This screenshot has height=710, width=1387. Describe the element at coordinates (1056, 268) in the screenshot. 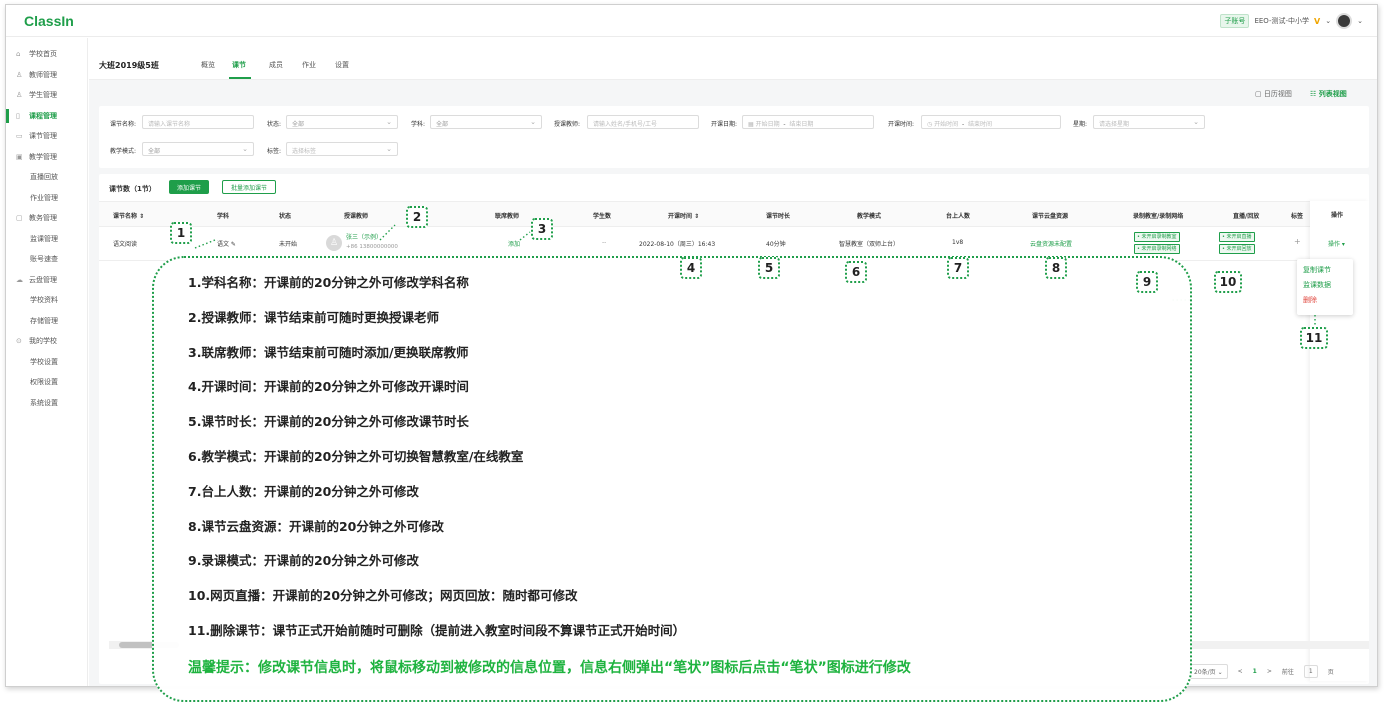

I see `marker-8: 8` at that location.